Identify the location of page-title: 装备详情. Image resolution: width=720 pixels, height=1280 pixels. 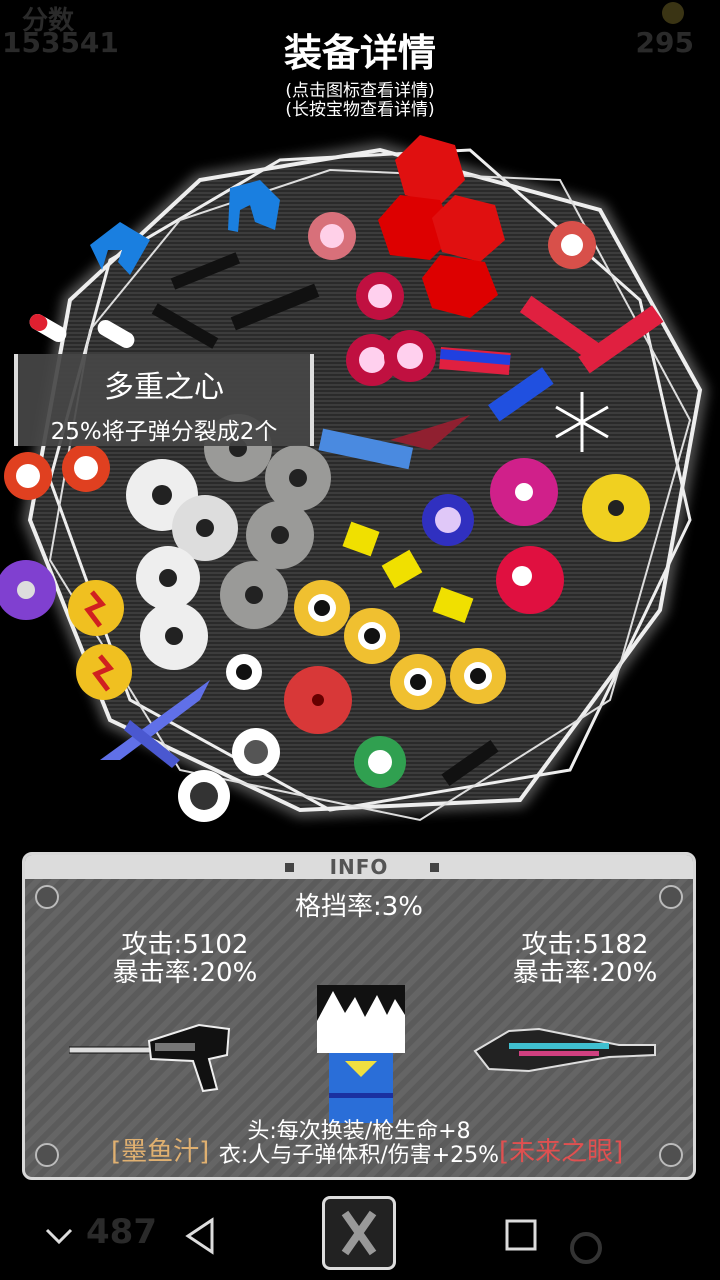
(359, 53).